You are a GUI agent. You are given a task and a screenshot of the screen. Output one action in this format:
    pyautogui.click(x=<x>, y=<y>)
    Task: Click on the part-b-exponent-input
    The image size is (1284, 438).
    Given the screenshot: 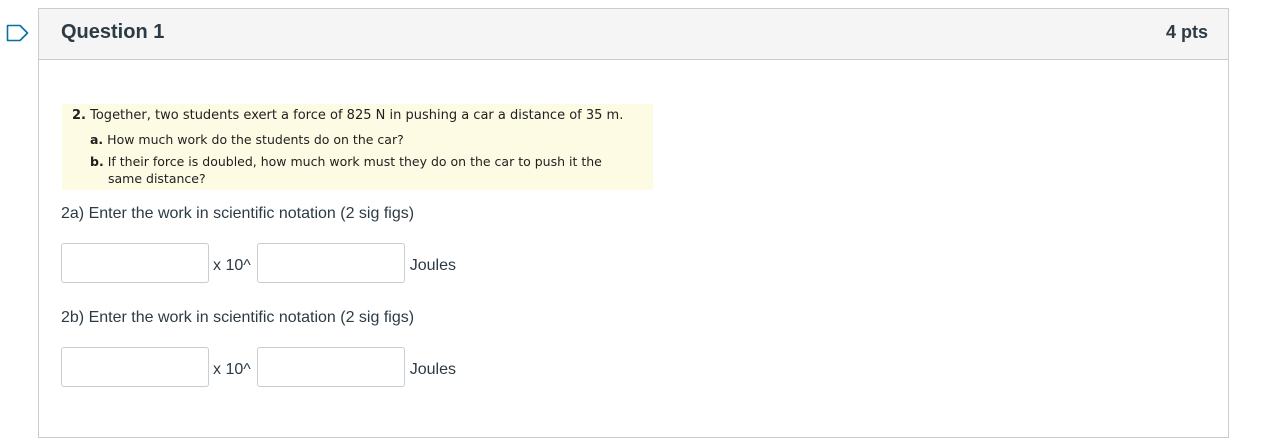 What is the action you would take?
    pyautogui.click(x=330, y=367)
    